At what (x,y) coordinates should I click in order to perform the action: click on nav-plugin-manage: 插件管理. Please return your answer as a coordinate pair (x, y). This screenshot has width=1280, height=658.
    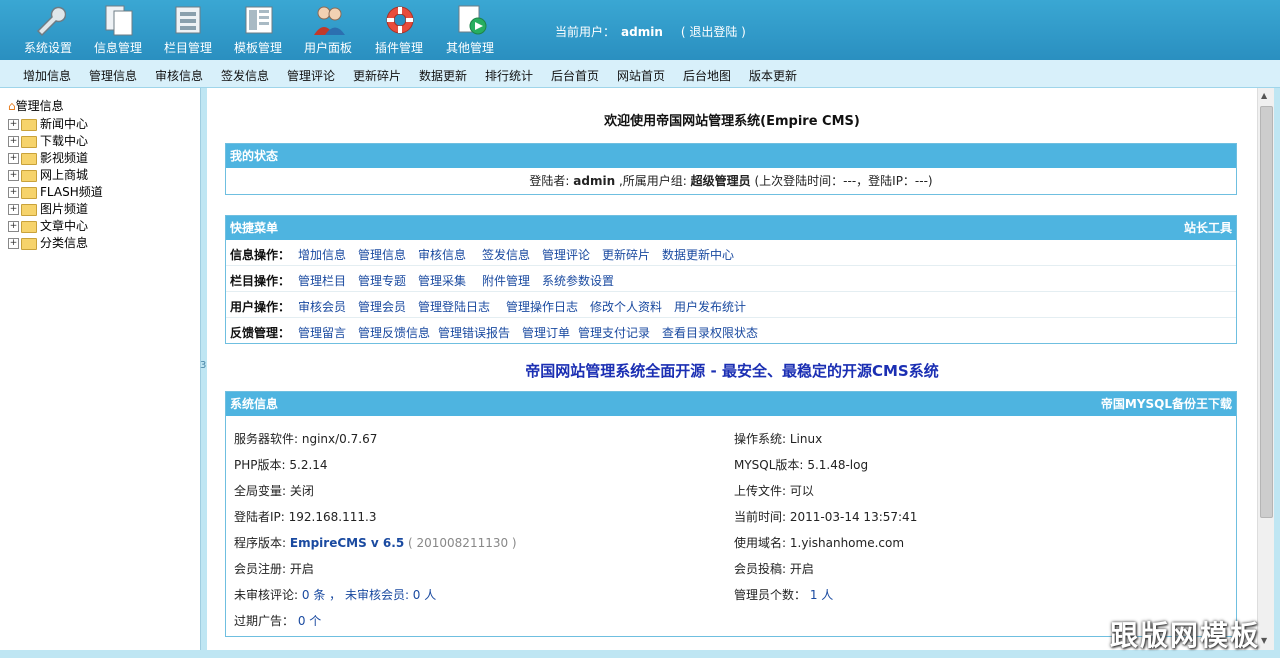
    Looking at the image, I should click on (399, 30).